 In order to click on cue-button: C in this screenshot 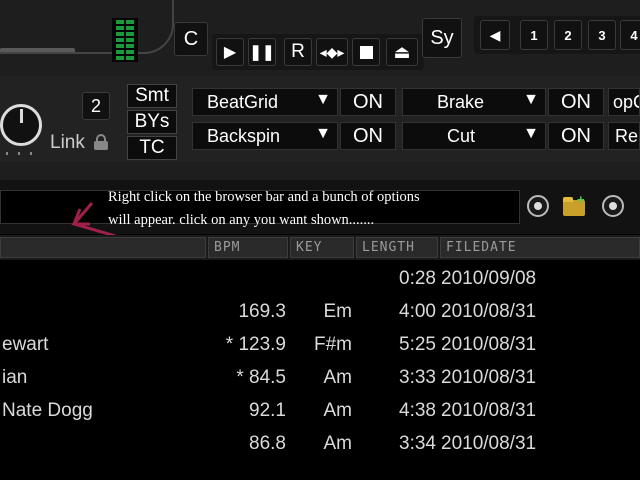, I will do `click(191, 39)`.